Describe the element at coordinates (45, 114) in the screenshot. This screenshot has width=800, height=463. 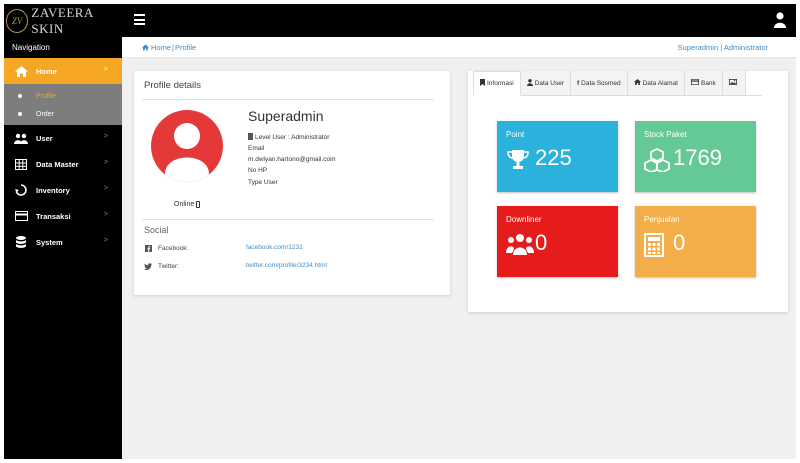
I see `submenu-item-label: Order` at that location.